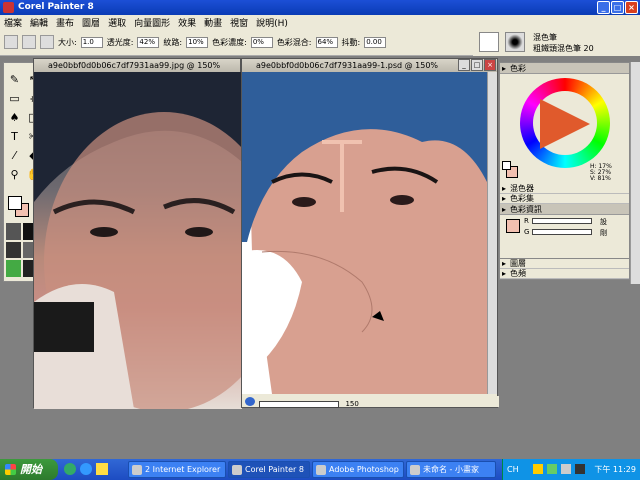 Image resolution: width=640 pixels, height=480 pixels. What do you see at coordinates (47, 42) in the screenshot?
I see `dab-type-icon` at bounding box center [47, 42].